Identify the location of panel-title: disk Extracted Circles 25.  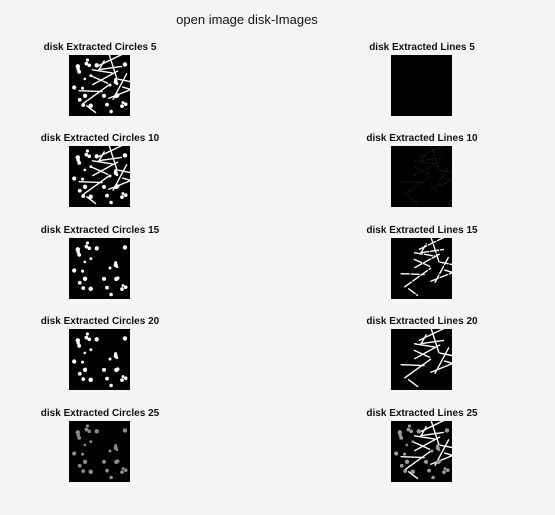
(100, 413).